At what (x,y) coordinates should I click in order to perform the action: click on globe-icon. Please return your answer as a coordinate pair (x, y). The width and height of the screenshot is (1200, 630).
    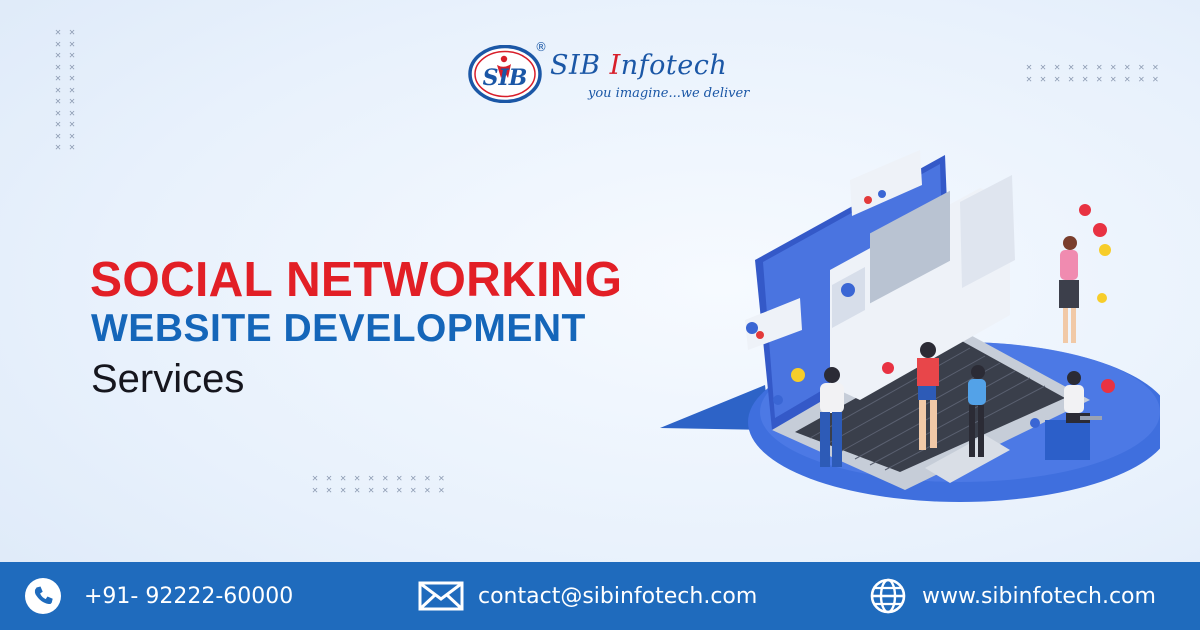
    Looking at the image, I should click on (888, 596).